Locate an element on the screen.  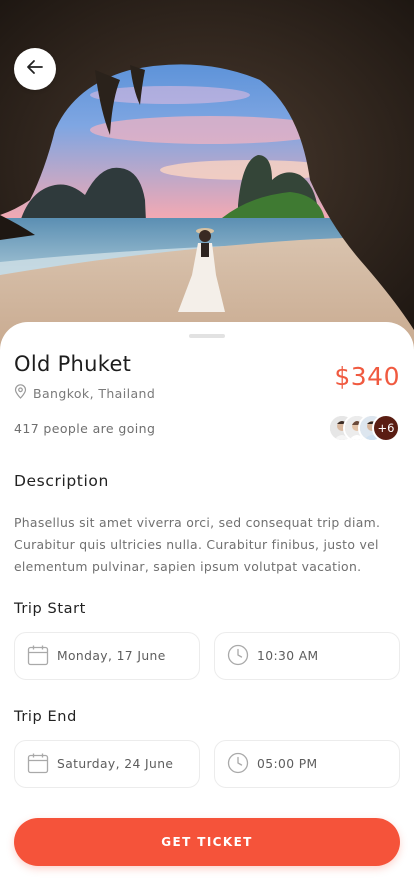
trip-start-time-field: 10:30 AM is located at coordinates (307, 656).